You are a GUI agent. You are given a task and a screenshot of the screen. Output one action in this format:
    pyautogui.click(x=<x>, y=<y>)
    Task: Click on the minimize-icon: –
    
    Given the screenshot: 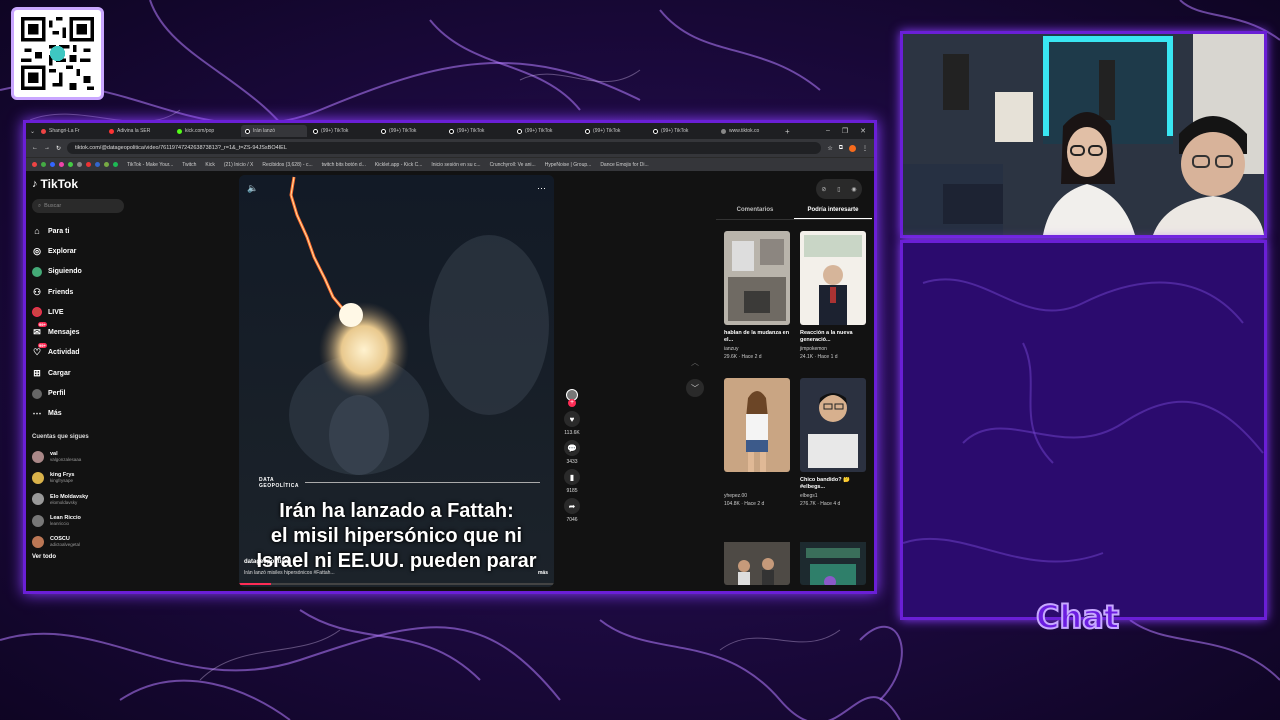 What is the action you would take?
    pyautogui.click(x=828, y=131)
    